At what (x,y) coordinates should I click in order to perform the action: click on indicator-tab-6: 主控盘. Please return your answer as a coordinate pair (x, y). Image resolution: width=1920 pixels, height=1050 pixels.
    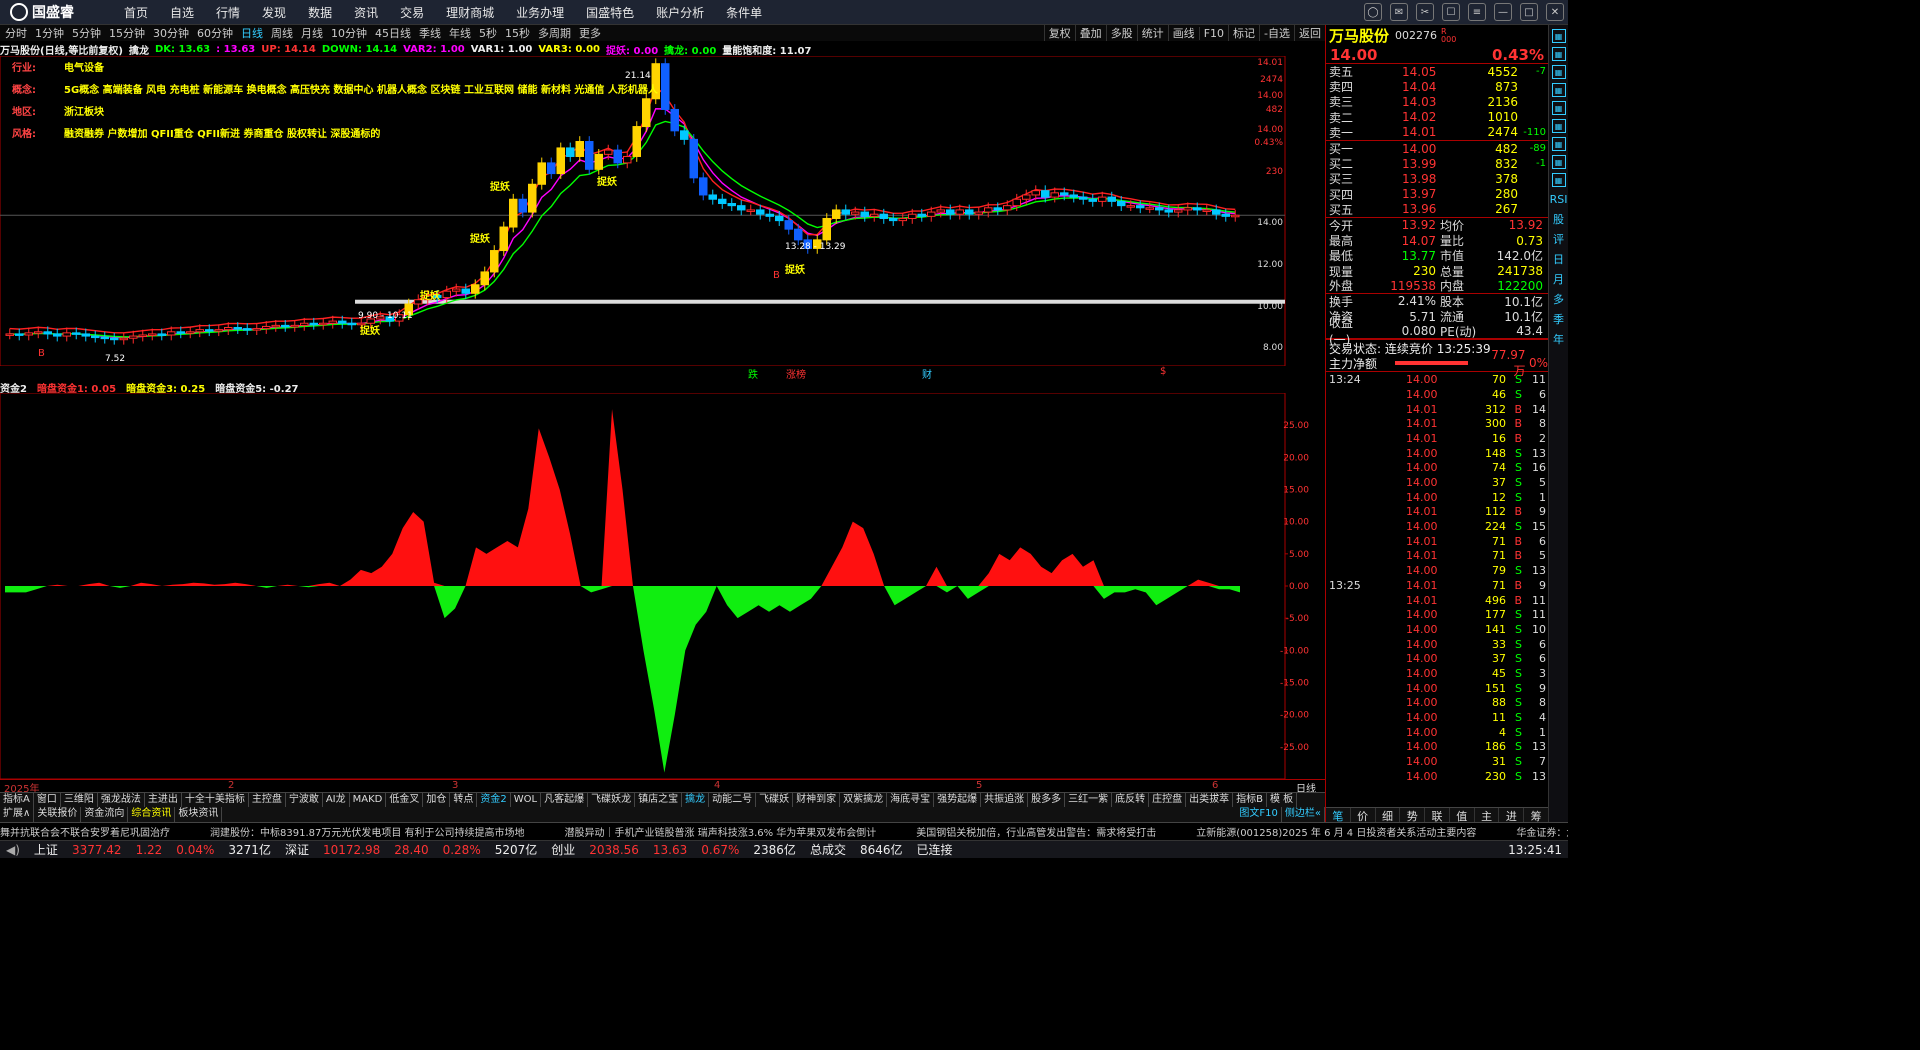
    Looking at the image, I should click on (267, 800).